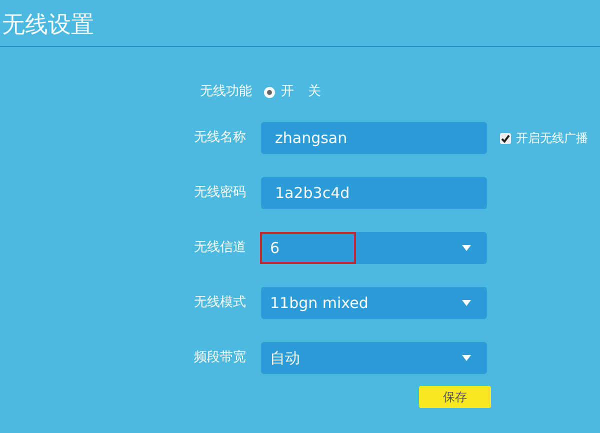 The width and height of the screenshot is (600, 433). Describe the element at coordinates (374, 248) in the screenshot. I see `dropdown-field: 6` at that location.